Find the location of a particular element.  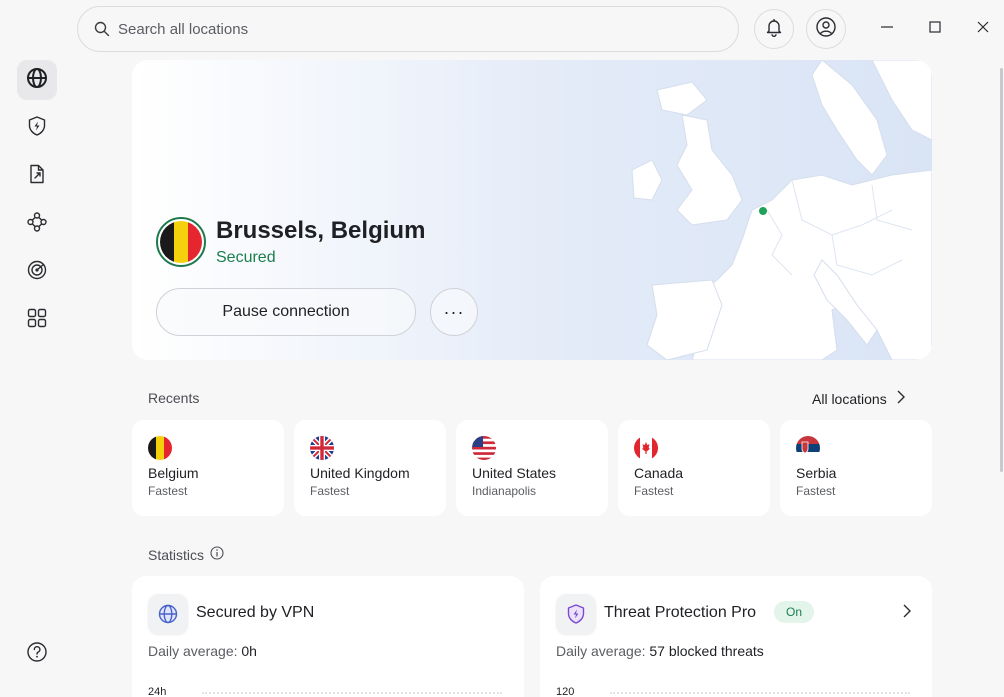

recent-detail: Indianapolis is located at coordinates (504, 491).